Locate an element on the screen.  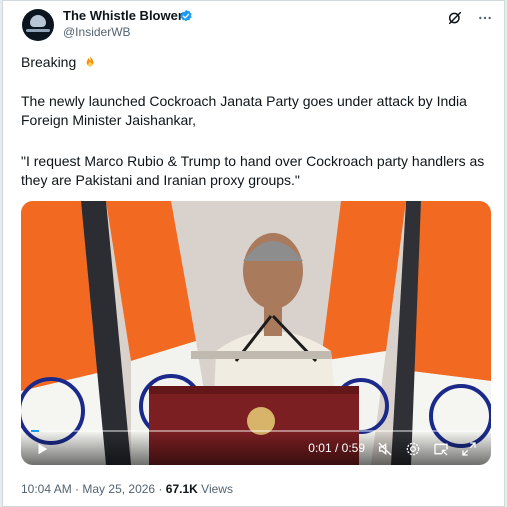
avatar-band is located at coordinates (38, 30).